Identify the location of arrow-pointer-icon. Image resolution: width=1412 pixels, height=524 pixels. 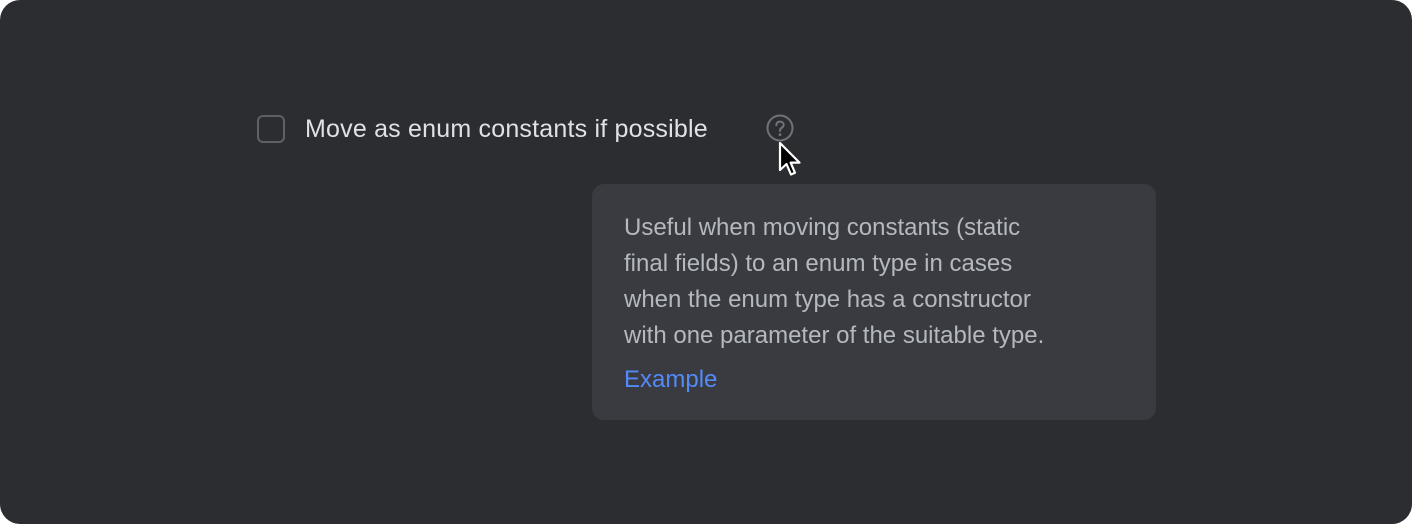
(791, 160).